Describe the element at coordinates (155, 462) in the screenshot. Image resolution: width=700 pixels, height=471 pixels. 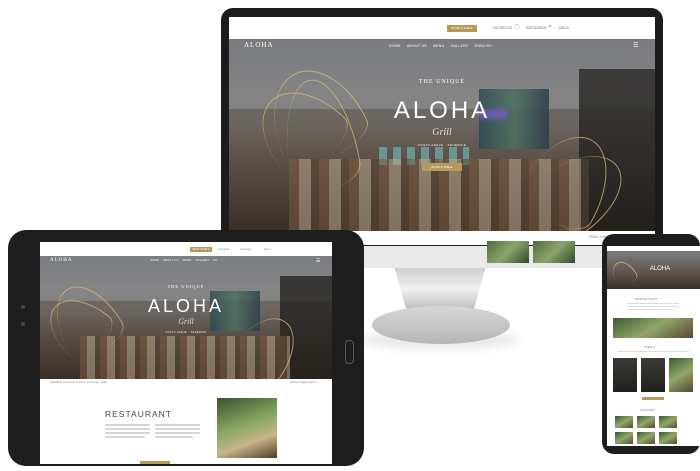
I see `tablet-more-button` at that location.